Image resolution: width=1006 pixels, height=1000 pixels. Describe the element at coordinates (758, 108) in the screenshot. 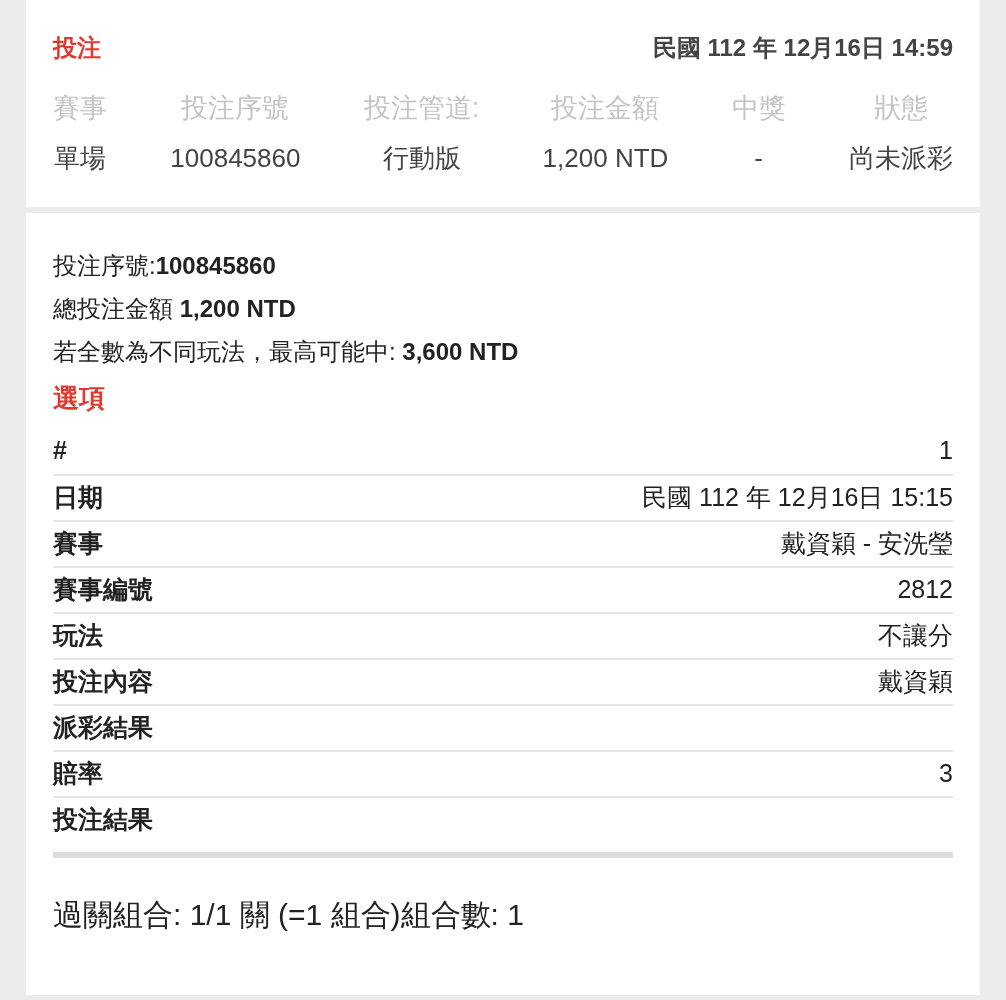

I see `column-label: 中獎` at that location.